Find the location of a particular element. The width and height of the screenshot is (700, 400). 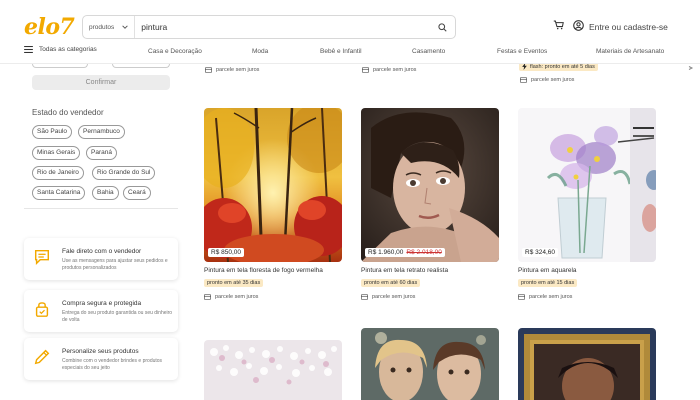

confirm-button: Confirmar is located at coordinates (101, 82).